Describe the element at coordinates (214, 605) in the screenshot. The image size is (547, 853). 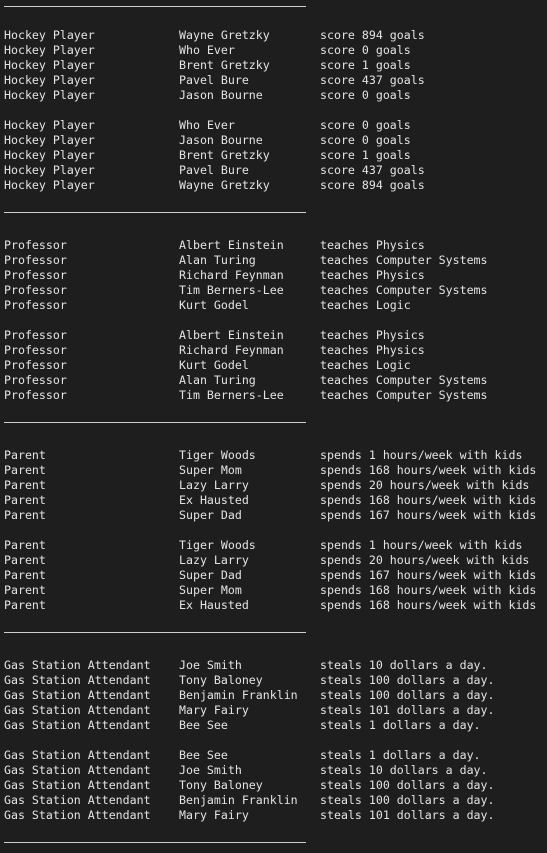
I see `name-text: Ex Hausted` at that location.